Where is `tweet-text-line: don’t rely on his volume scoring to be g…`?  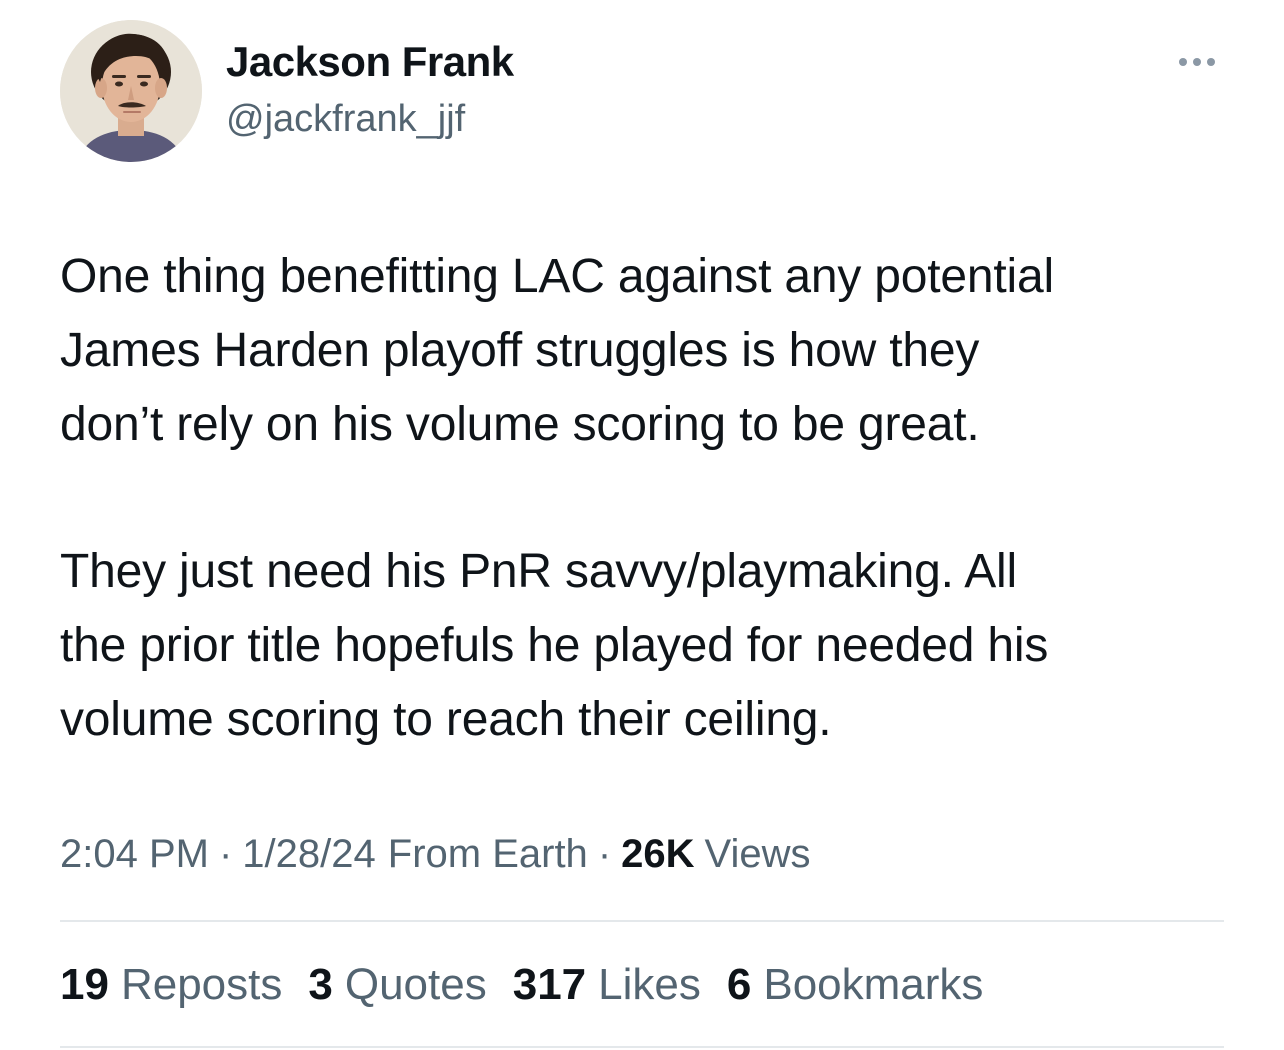
tweet-text-line: don’t rely on his volume scoring to be g… is located at coordinates (520, 424).